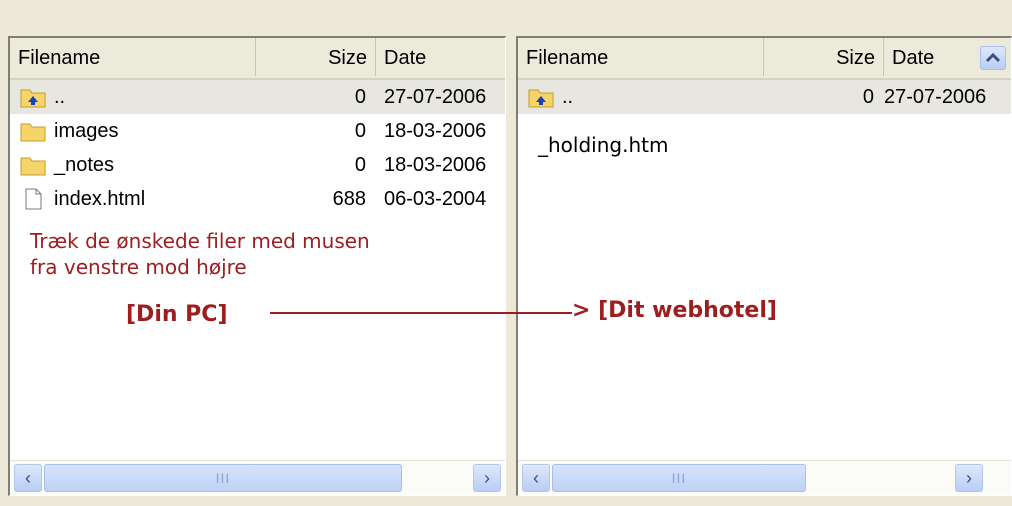 Image resolution: width=1012 pixels, height=506 pixels. I want to click on scroll-up-button, so click(993, 58).